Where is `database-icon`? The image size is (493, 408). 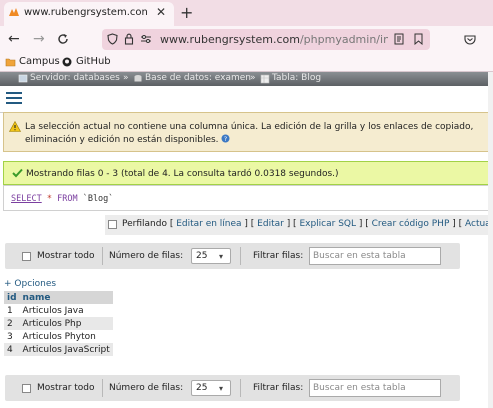
database-icon is located at coordinates (138, 78).